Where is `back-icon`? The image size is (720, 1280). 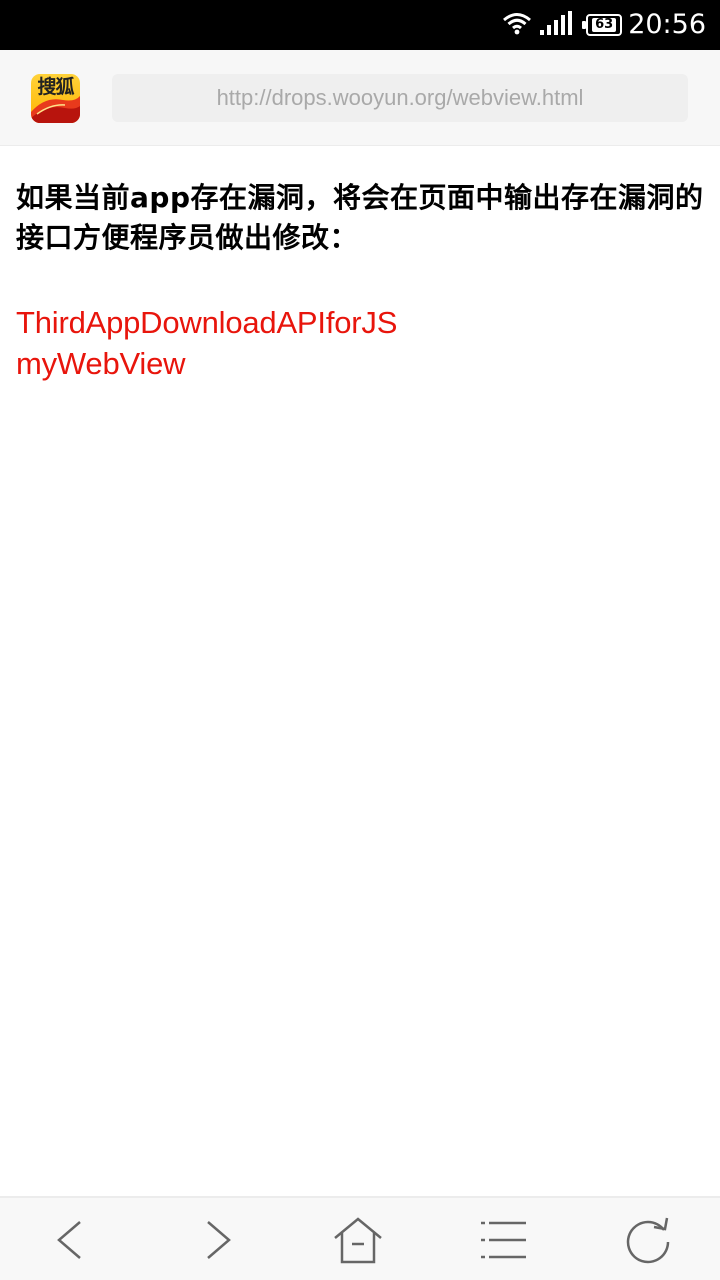 back-icon is located at coordinates (69, 1240).